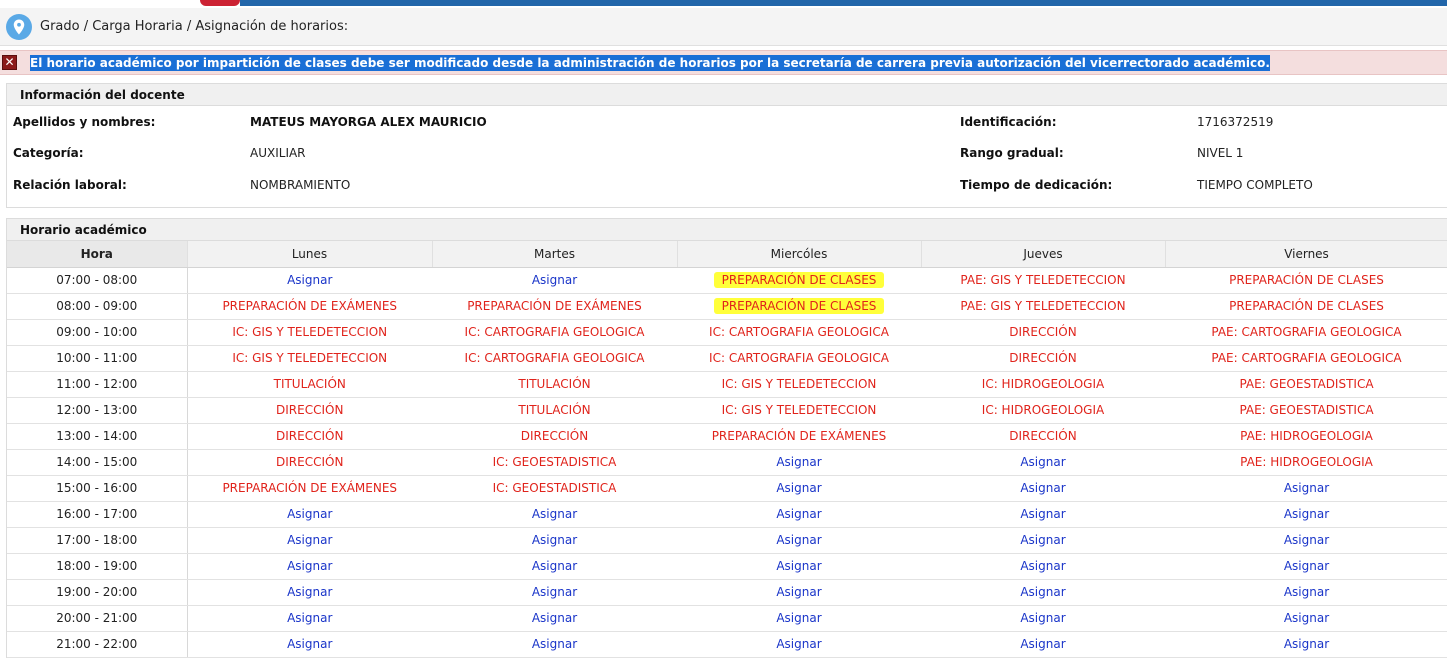 This screenshot has width=1447, height=671. I want to click on cell-miercoles: PREPARACIÓN DE CLASES, so click(799, 280).